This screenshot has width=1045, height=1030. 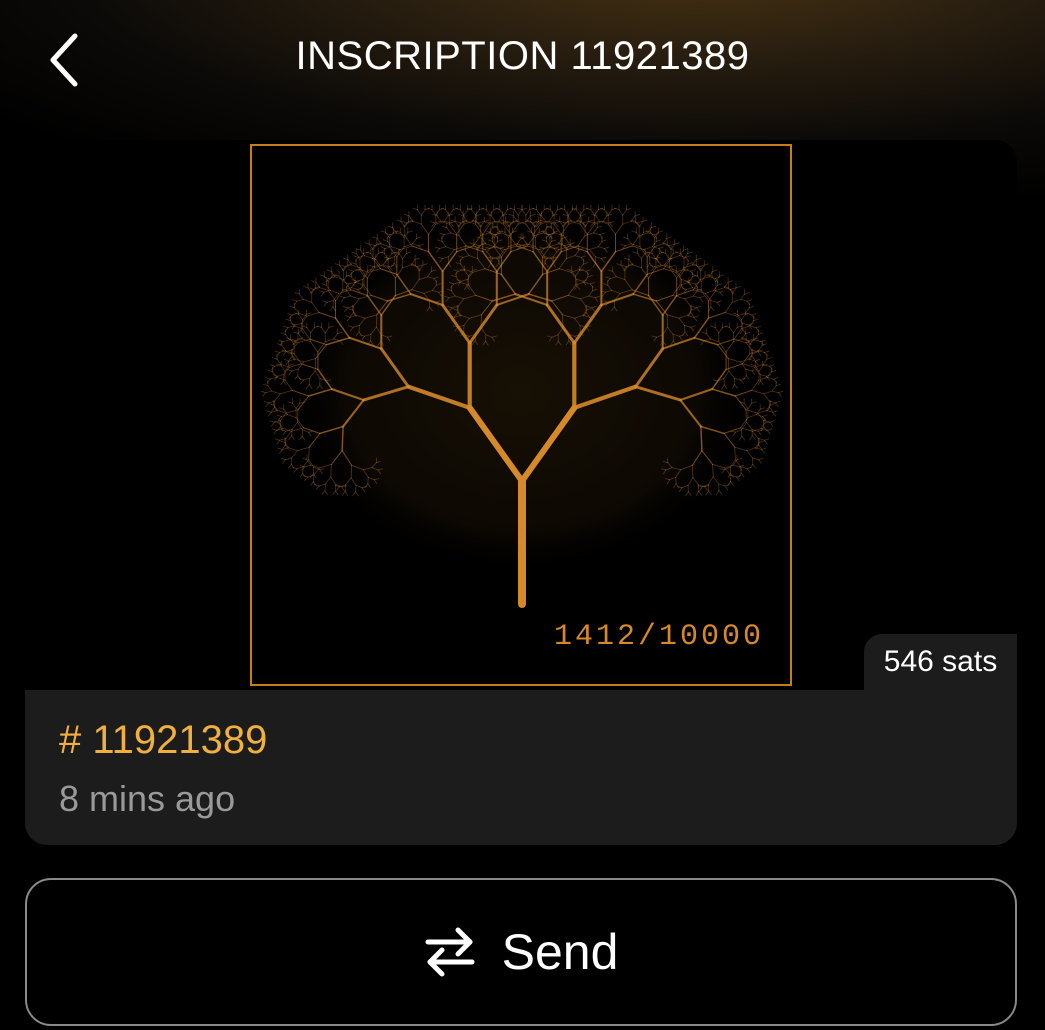 I want to click on send-button: Send, so click(x=521, y=952).